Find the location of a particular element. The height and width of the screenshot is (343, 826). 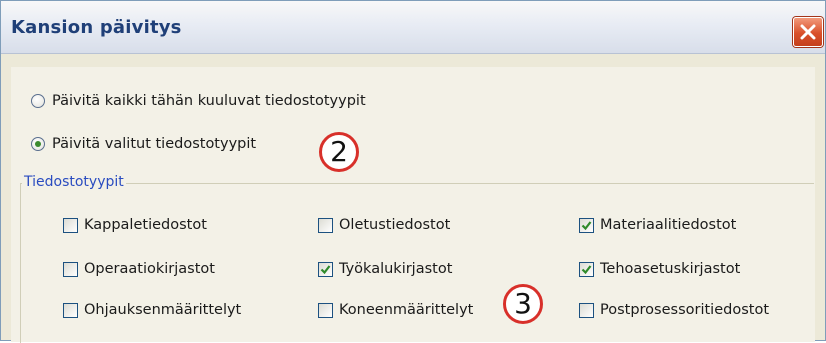

step-badge-3: 3 is located at coordinates (523, 304).